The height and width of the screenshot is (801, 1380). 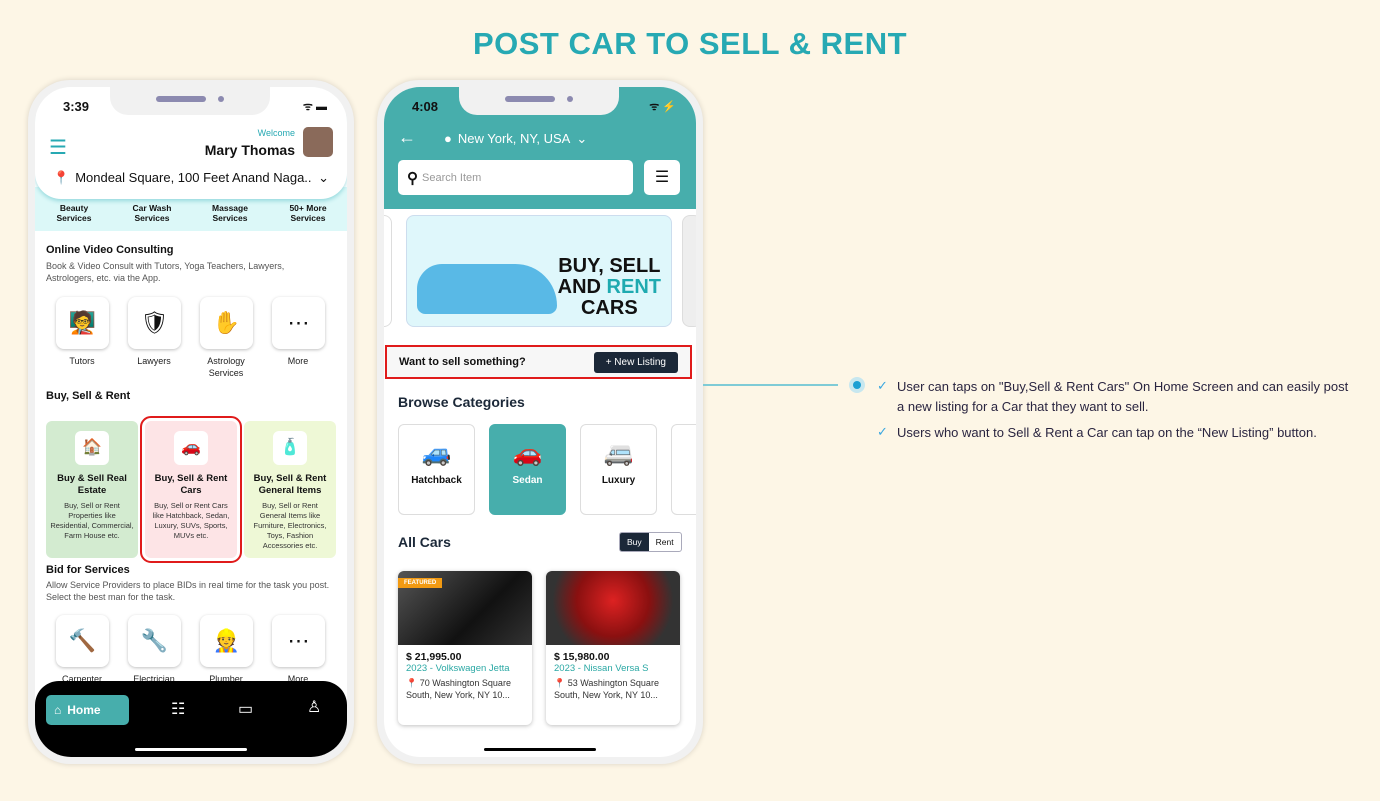 I want to click on banner-next, so click(x=689, y=271).